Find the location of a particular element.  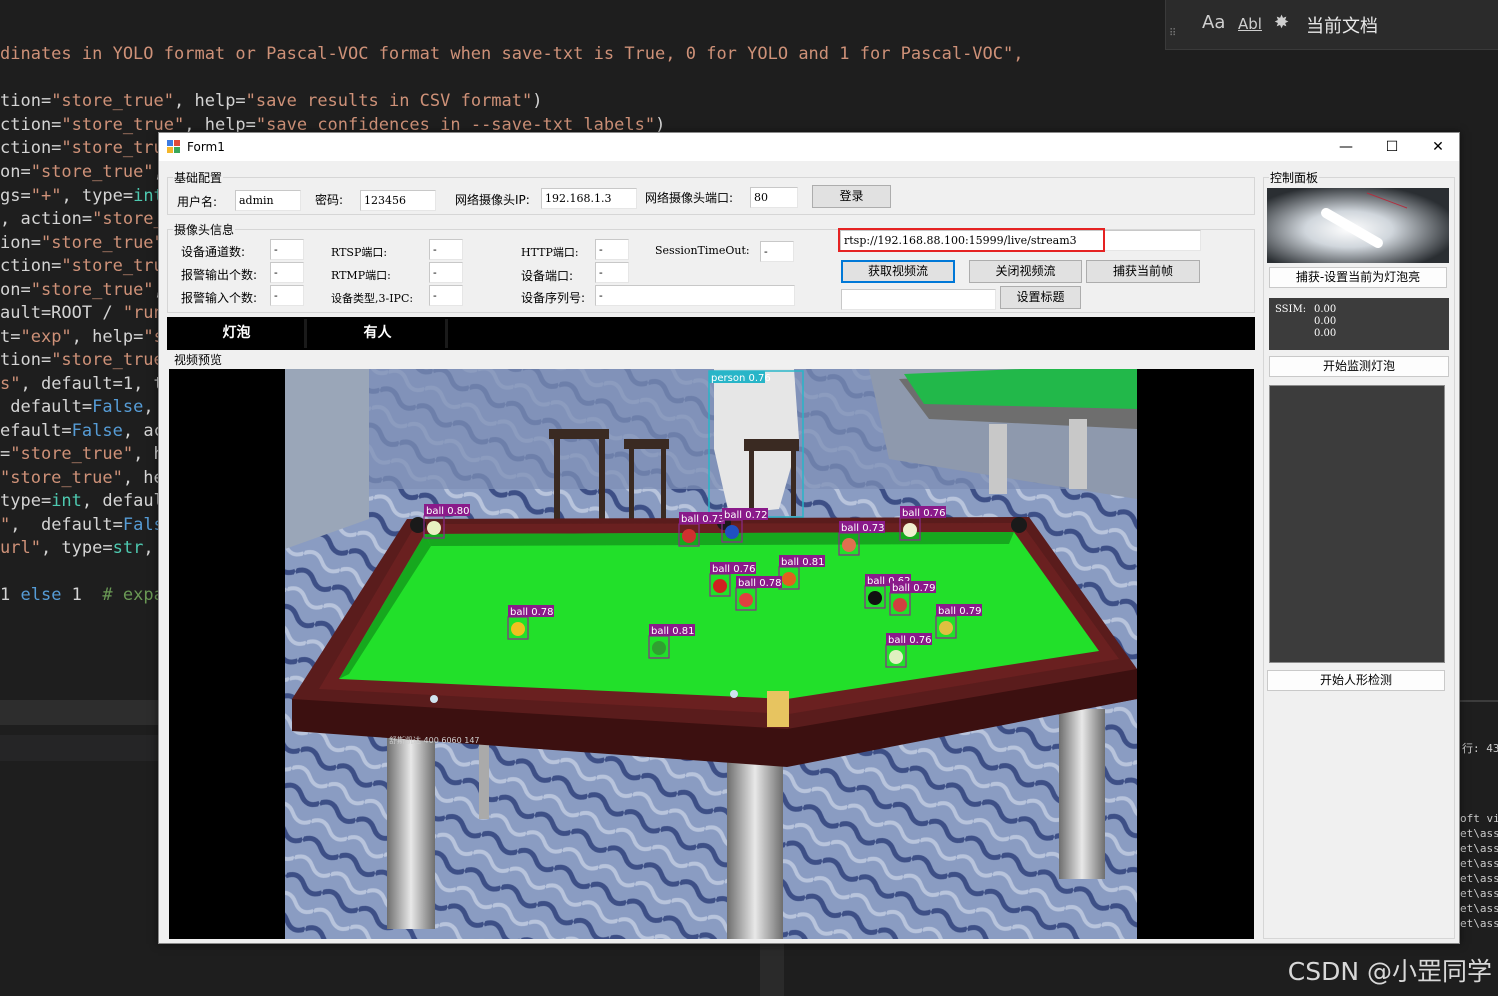

alarm-in-value: - is located at coordinates (287, 295).